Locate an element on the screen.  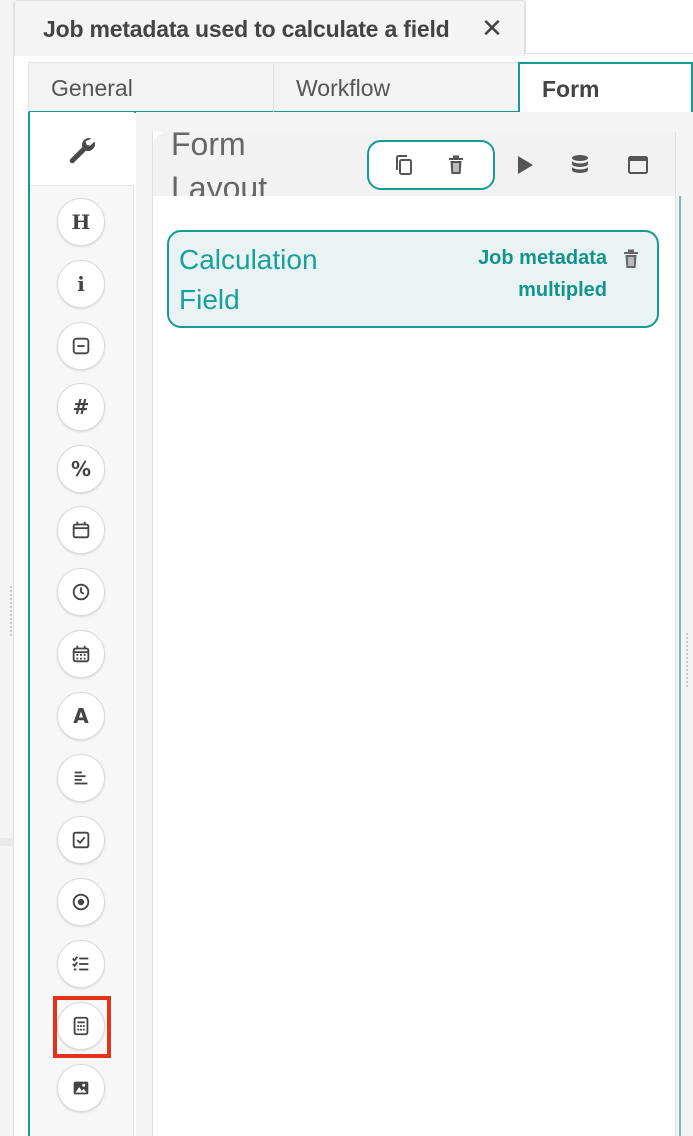
copy-button is located at coordinates (404, 165).